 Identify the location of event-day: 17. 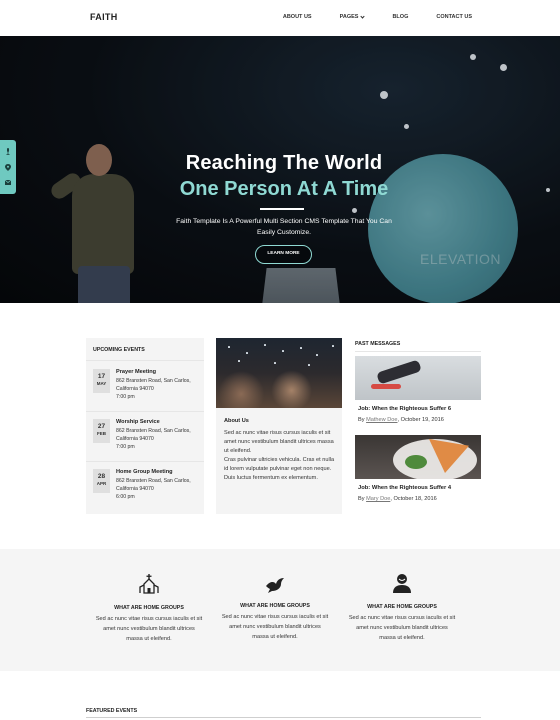
(101, 376).